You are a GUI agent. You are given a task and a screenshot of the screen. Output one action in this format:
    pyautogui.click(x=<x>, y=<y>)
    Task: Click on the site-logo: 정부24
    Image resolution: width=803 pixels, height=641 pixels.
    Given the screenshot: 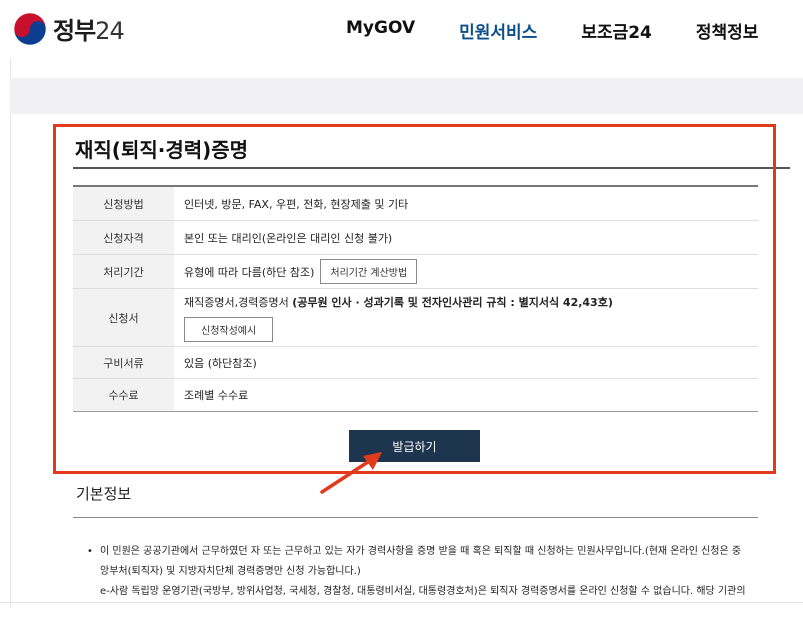 What is the action you would take?
    pyautogui.click(x=69, y=28)
    